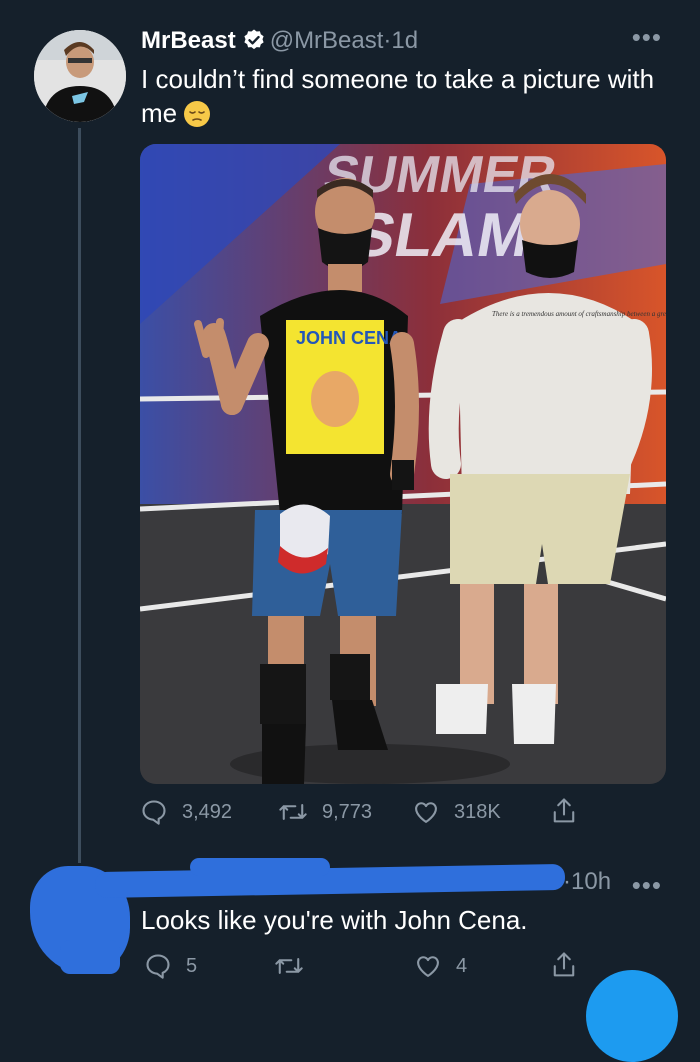  I want to click on tweet-time: 1d, so click(404, 40).